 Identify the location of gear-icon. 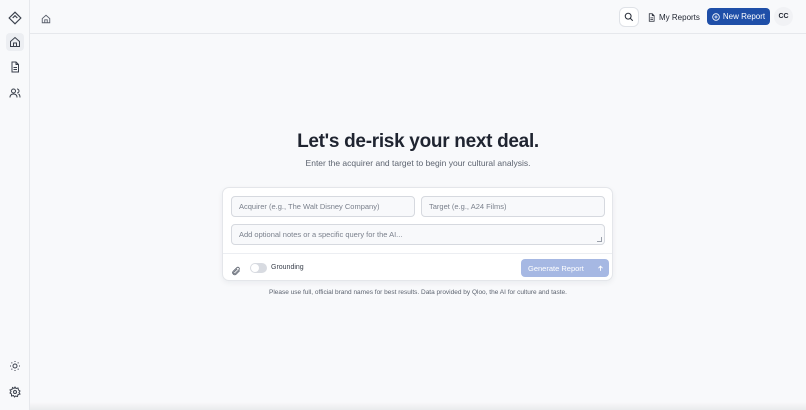
(15, 392).